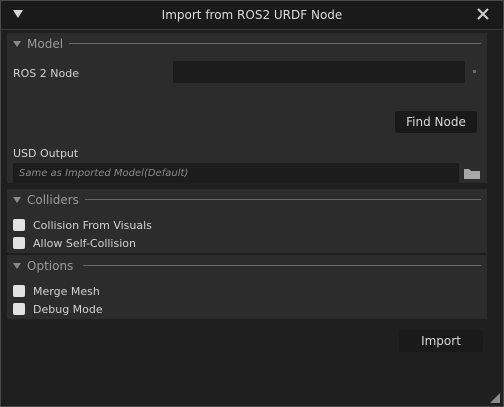  I want to click on allow-self-collision-label: Allow Self-Collision, so click(84, 243).